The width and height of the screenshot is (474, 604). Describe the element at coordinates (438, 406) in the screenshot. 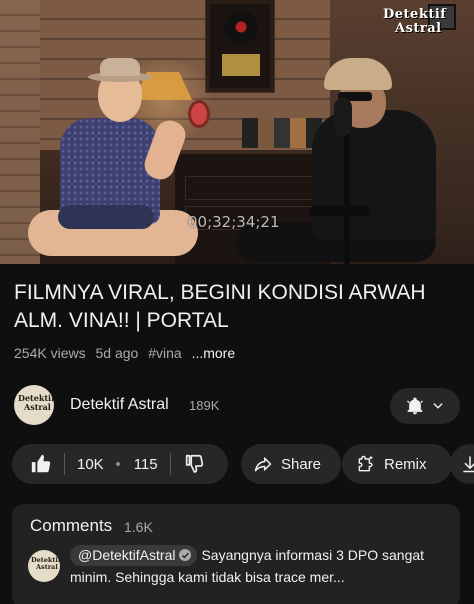

I see `chevron-down-icon` at that location.